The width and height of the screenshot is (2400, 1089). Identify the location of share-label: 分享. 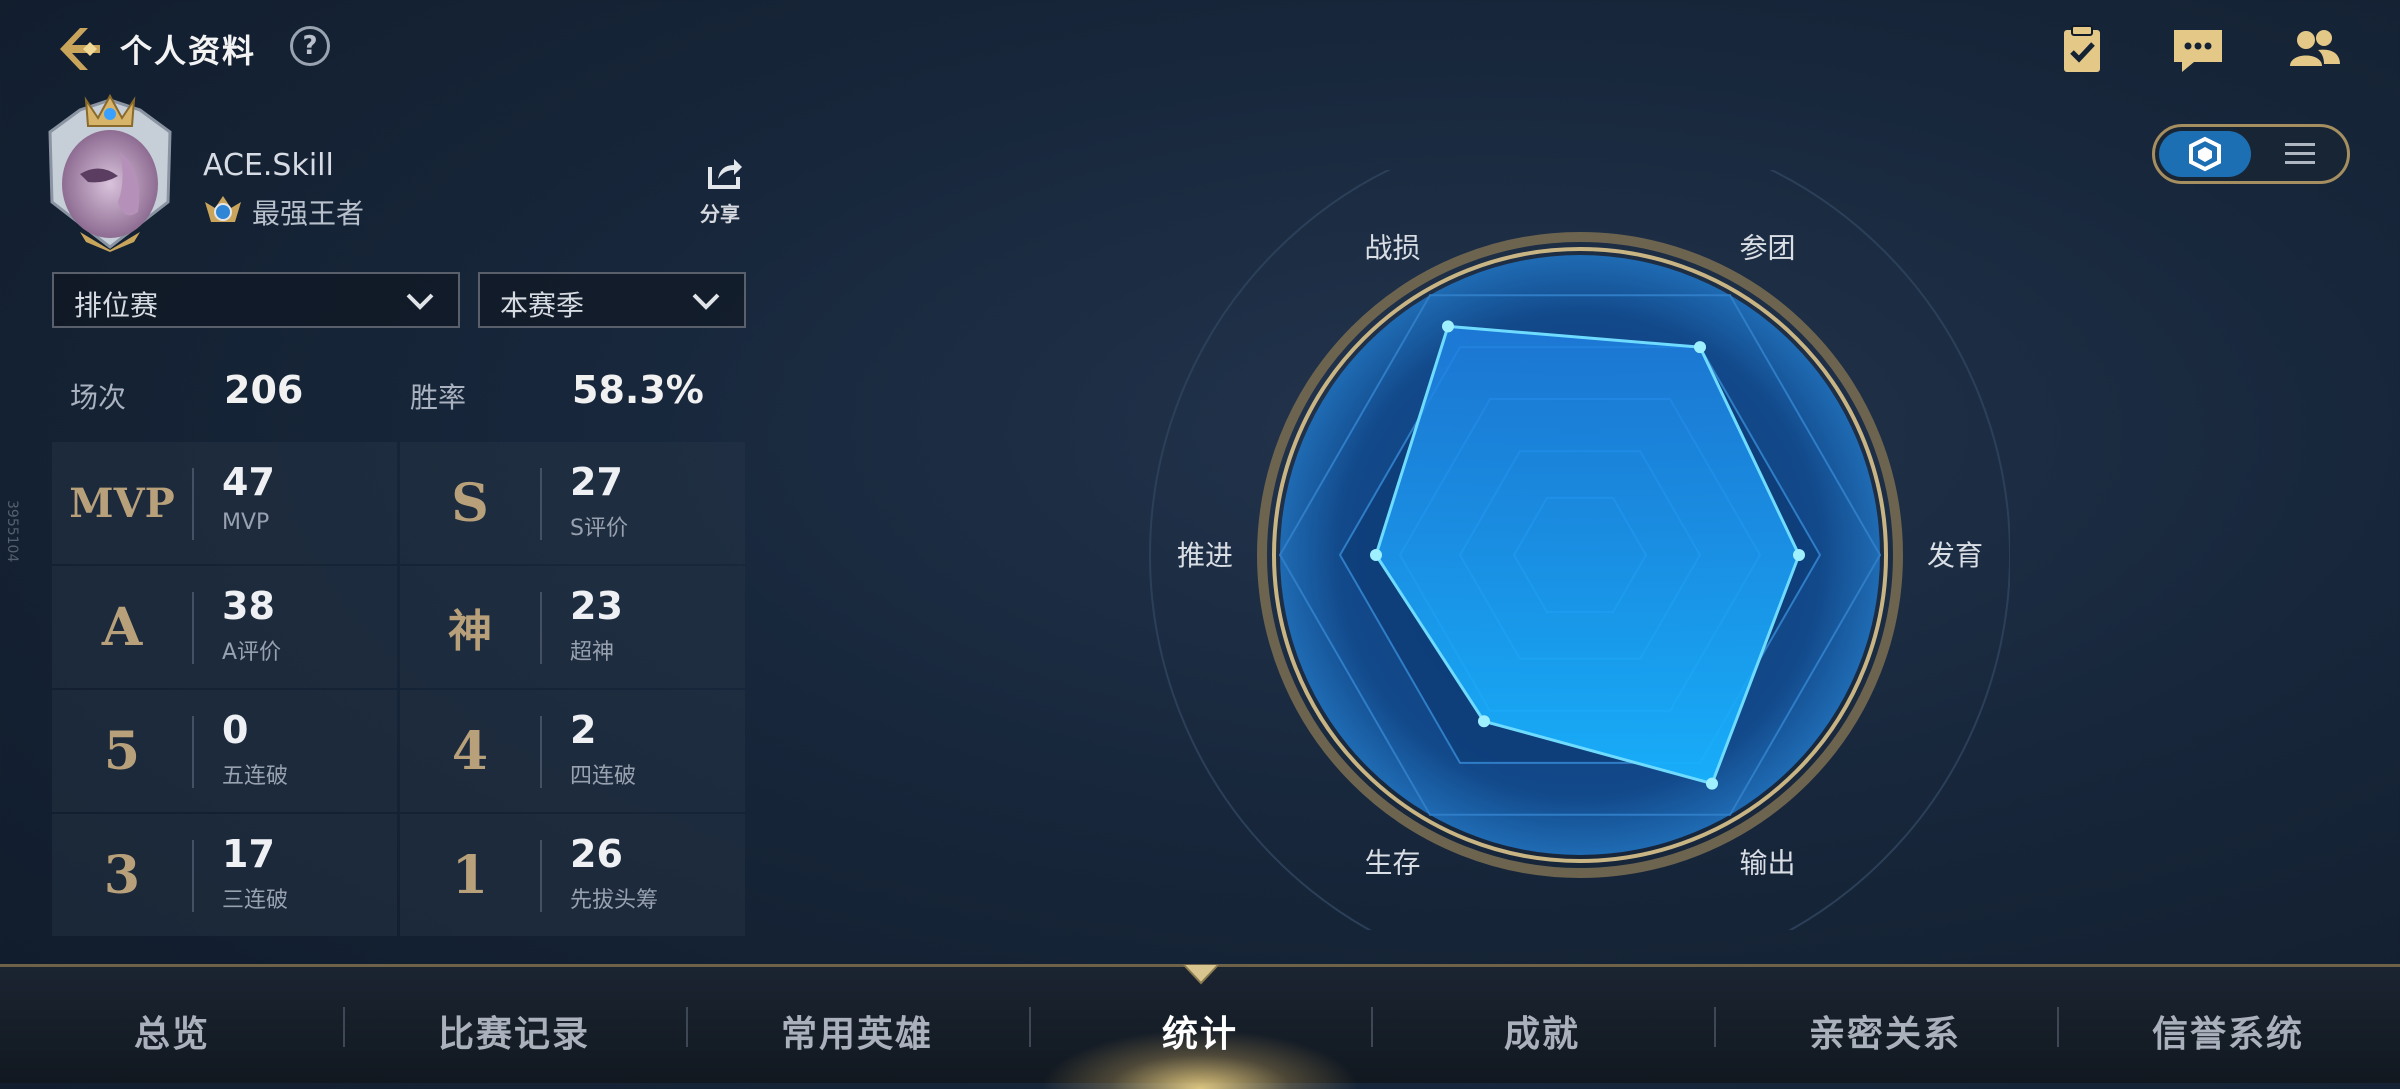
(720, 212).